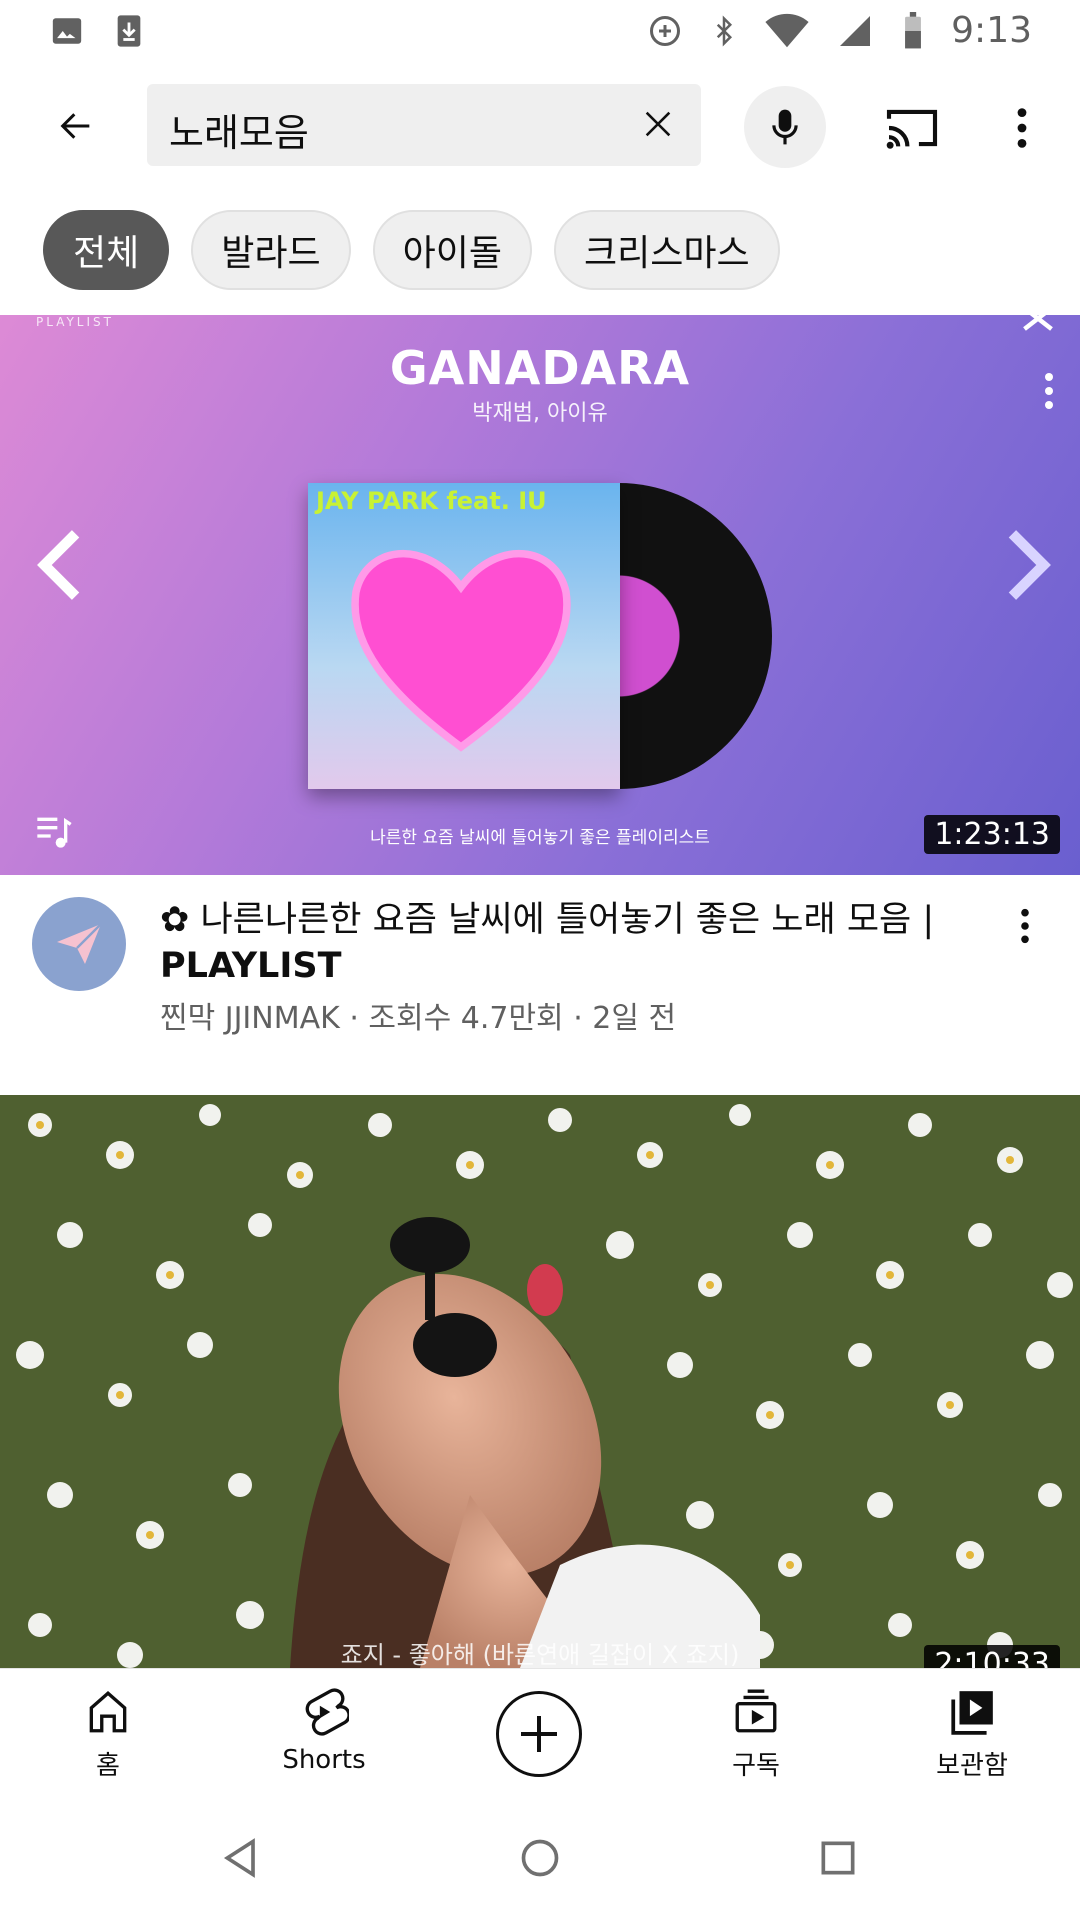 This screenshot has width=1080, height=1920. I want to click on channel-avatar, so click(79, 944).